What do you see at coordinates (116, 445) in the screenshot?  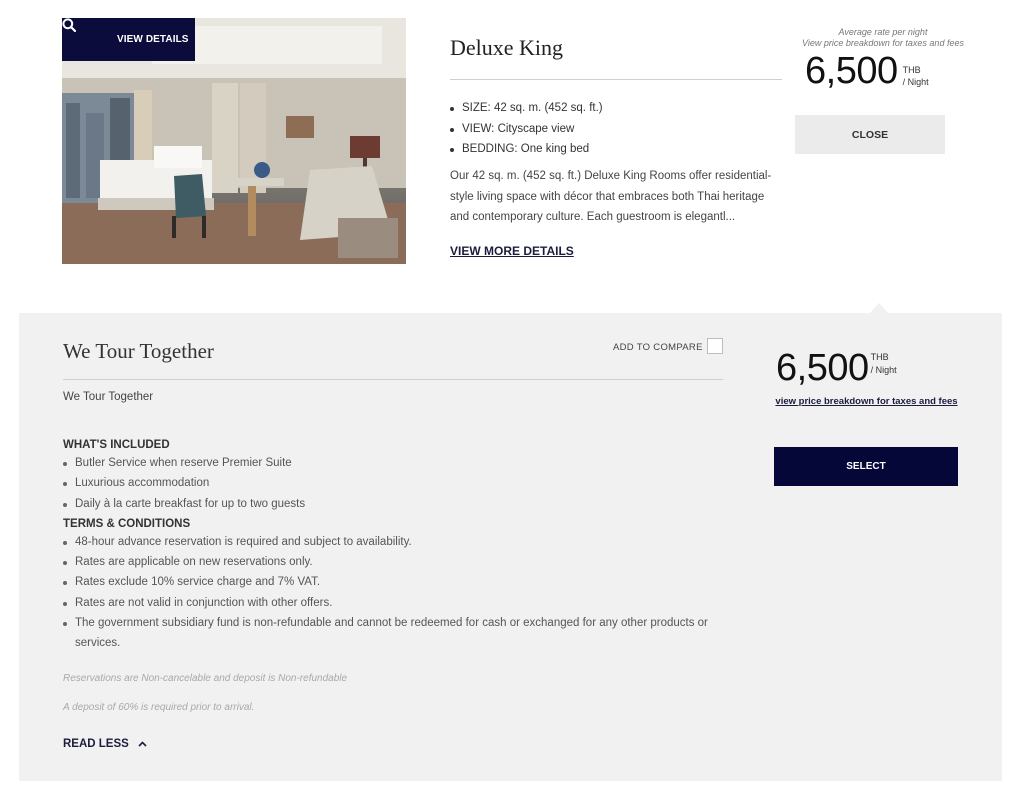 I see `whats-included-heading: WHAT'S INCLUDED` at bounding box center [116, 445].